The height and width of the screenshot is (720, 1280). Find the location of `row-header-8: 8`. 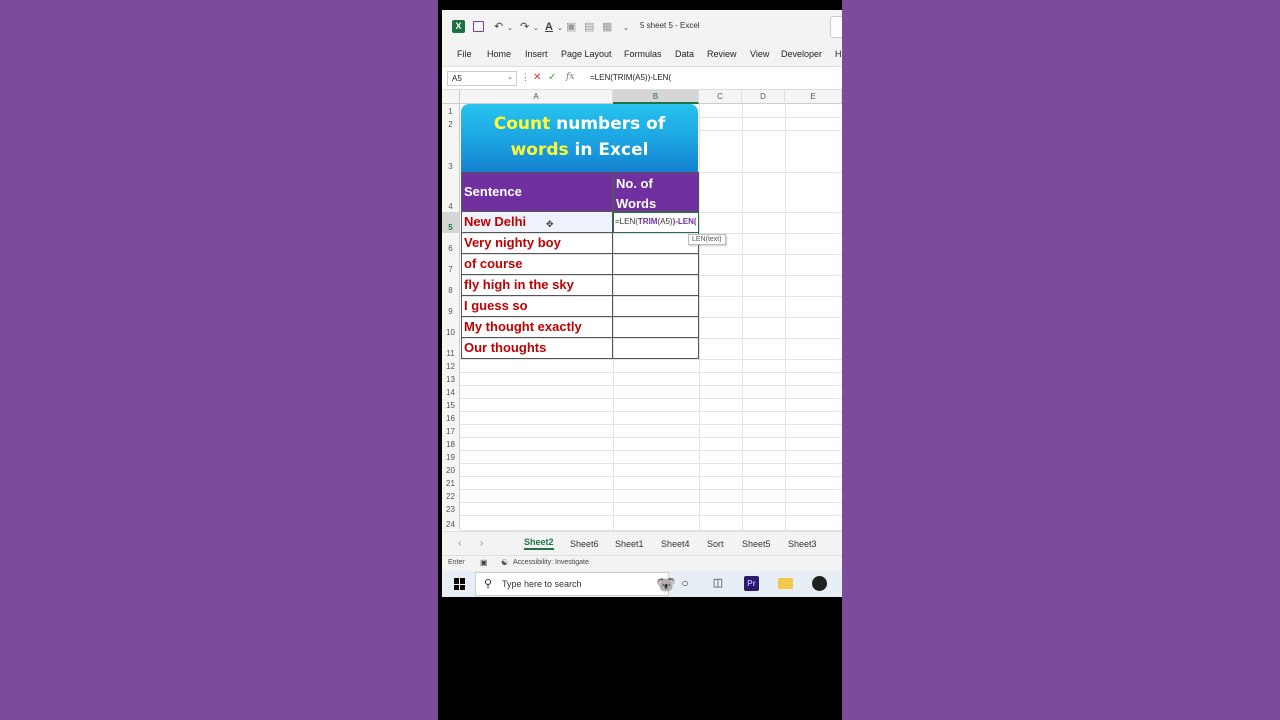

row-header-8: 8 is located at coordinates (451, 285).